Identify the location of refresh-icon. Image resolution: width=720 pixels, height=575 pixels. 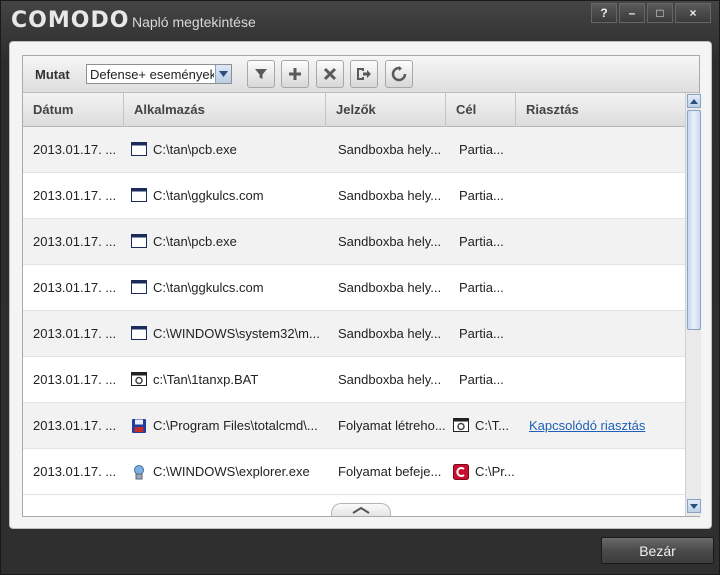
(399, 74).